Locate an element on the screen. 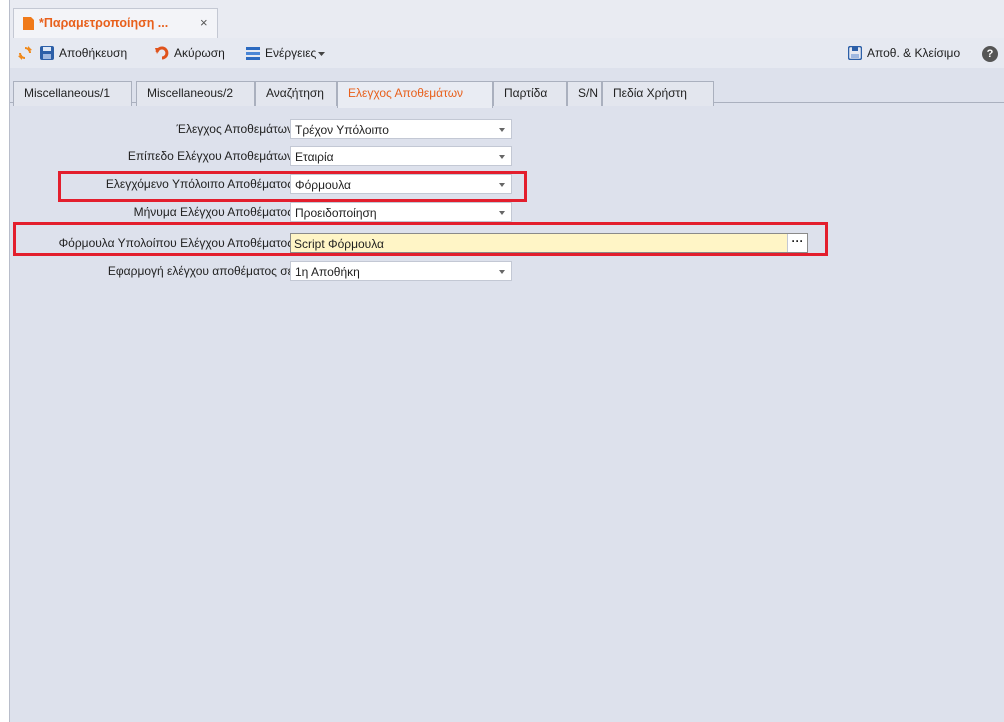 The image size is (1004, 722). apply-stock-control-select: 1η Αποθήκη is located at coordinates (401, 271).